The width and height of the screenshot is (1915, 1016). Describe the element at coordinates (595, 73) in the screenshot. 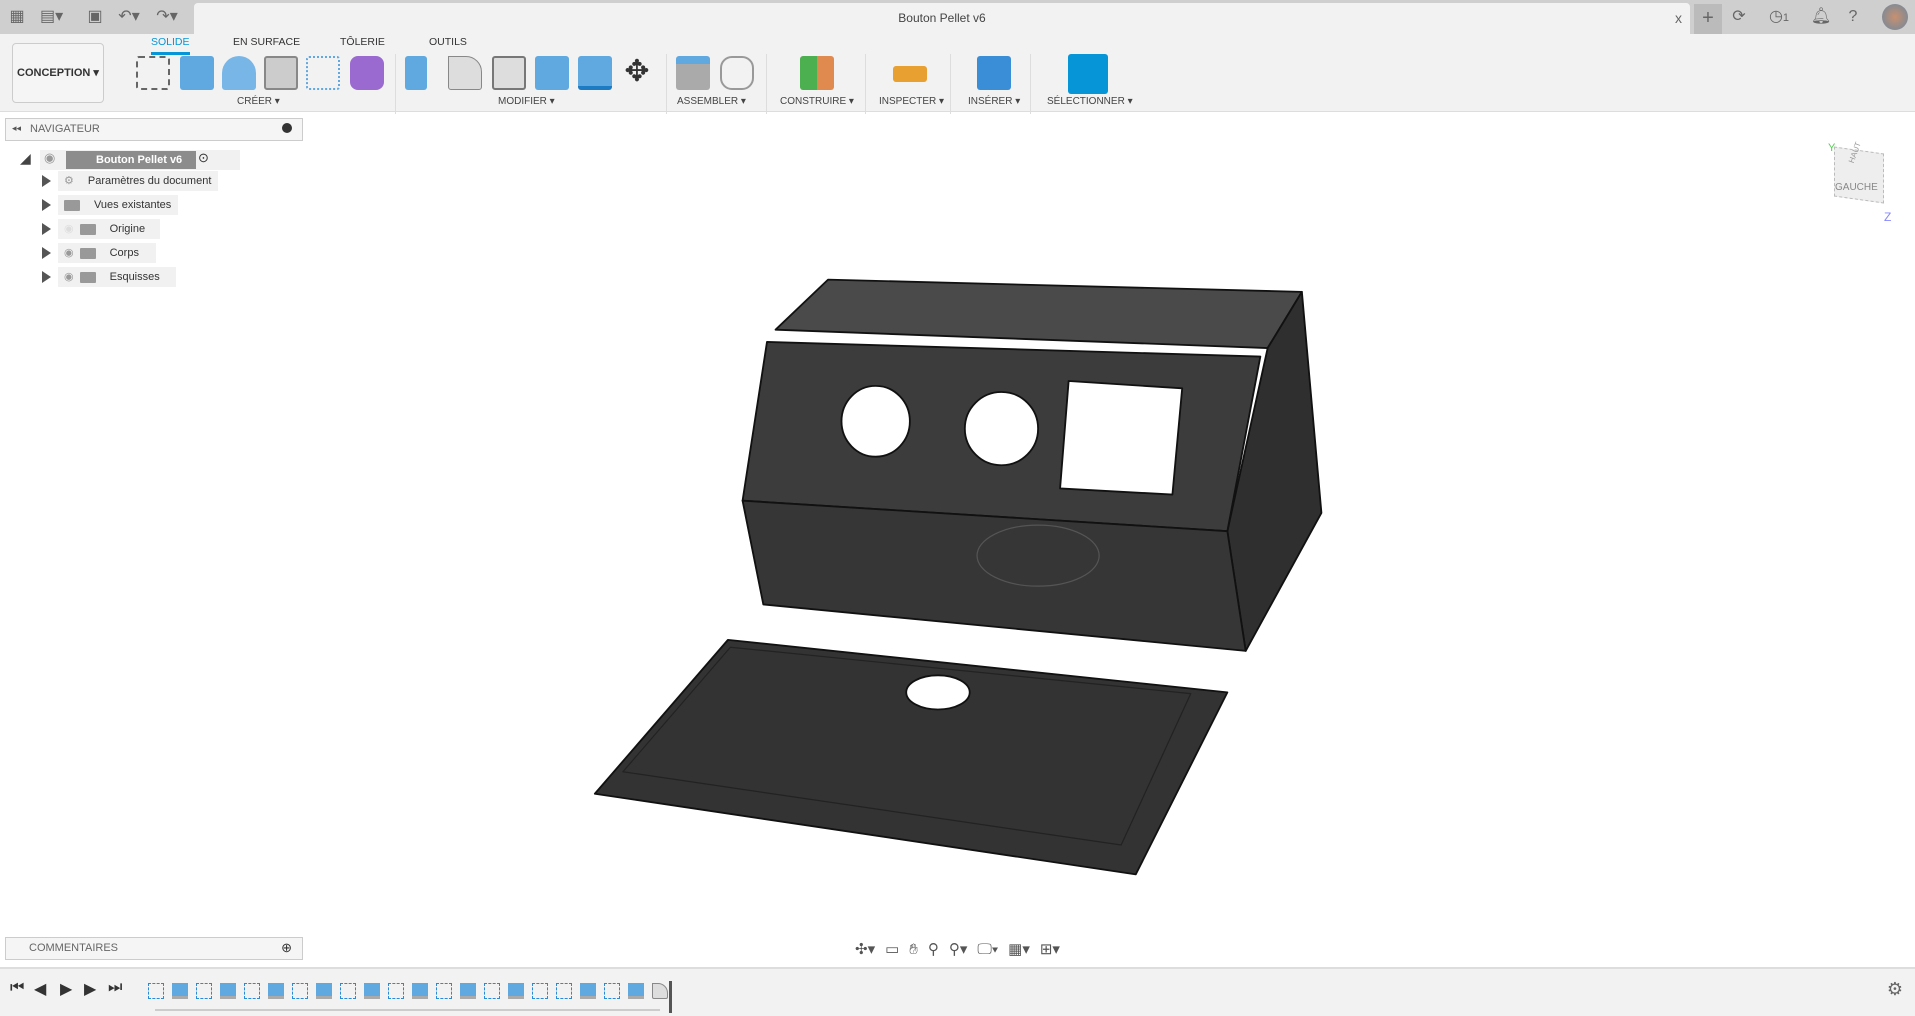

I see `split-face-icon` at that location.